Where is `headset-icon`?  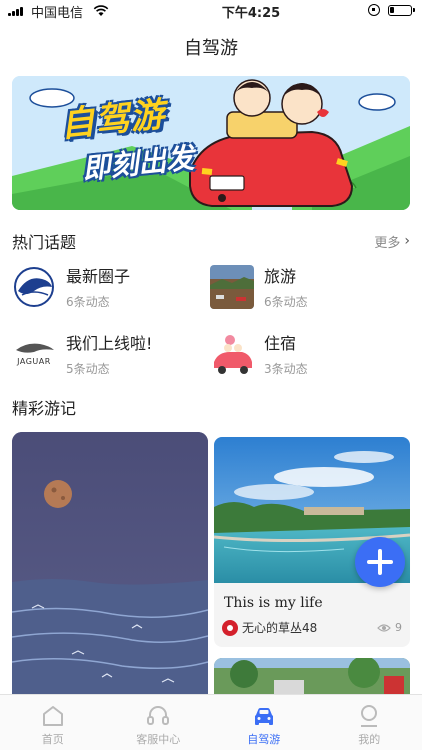 headset-icon is located at coordinates (158, 715).